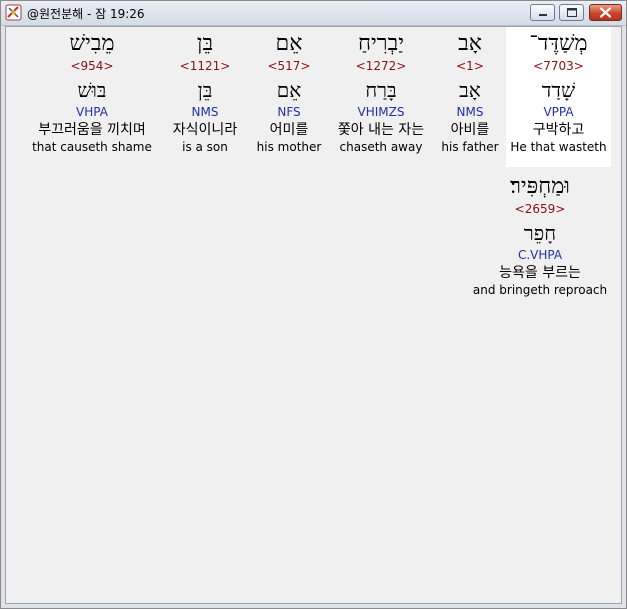 This screenshot has width=627, height=609. I want to click on word-column: אָב <1> אָב NMS 아비를 his father, so click(470, 97).